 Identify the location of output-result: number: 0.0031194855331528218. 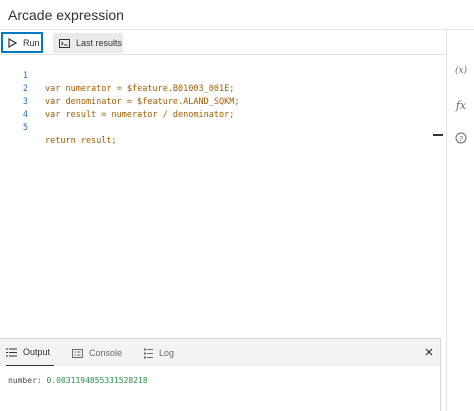
(78, 380).